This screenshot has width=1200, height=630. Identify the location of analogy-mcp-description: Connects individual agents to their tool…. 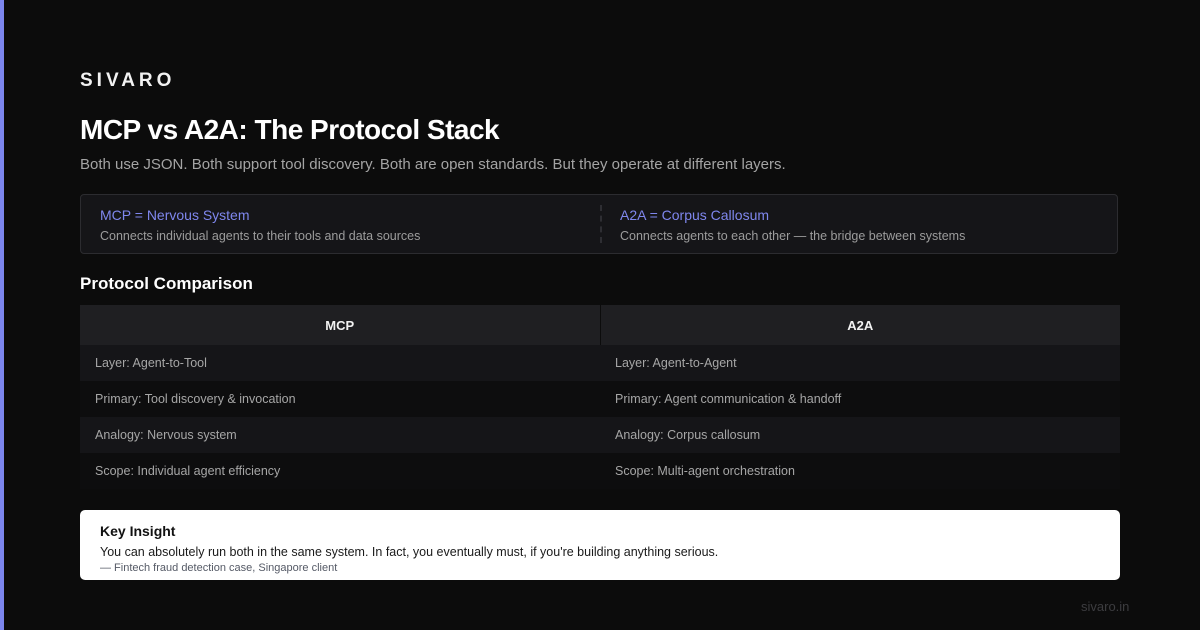
(260, 236).